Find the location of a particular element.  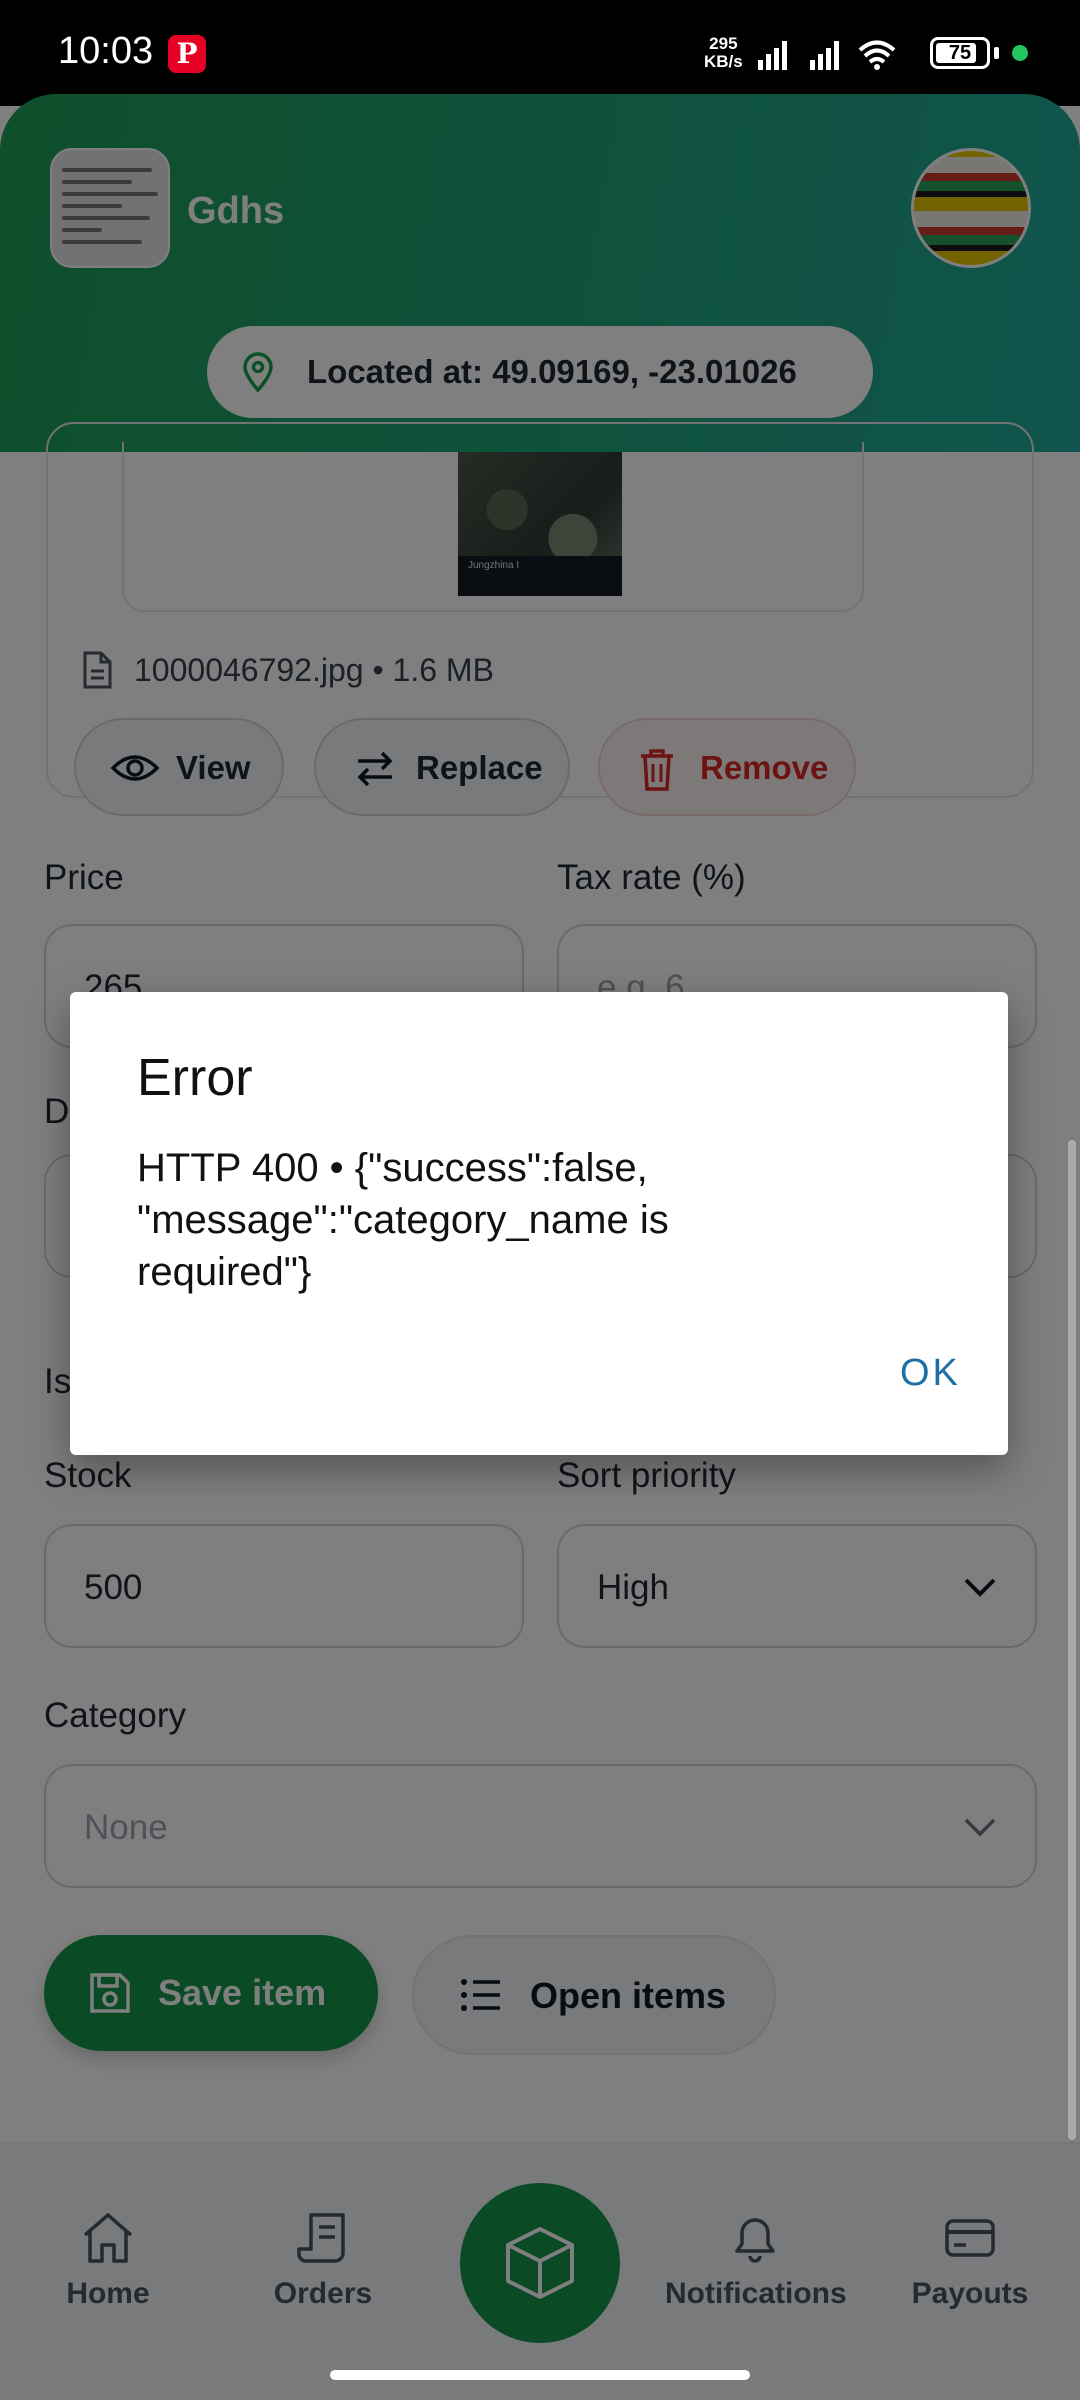

battery-level: 75 is located at coordinates (960, 53).